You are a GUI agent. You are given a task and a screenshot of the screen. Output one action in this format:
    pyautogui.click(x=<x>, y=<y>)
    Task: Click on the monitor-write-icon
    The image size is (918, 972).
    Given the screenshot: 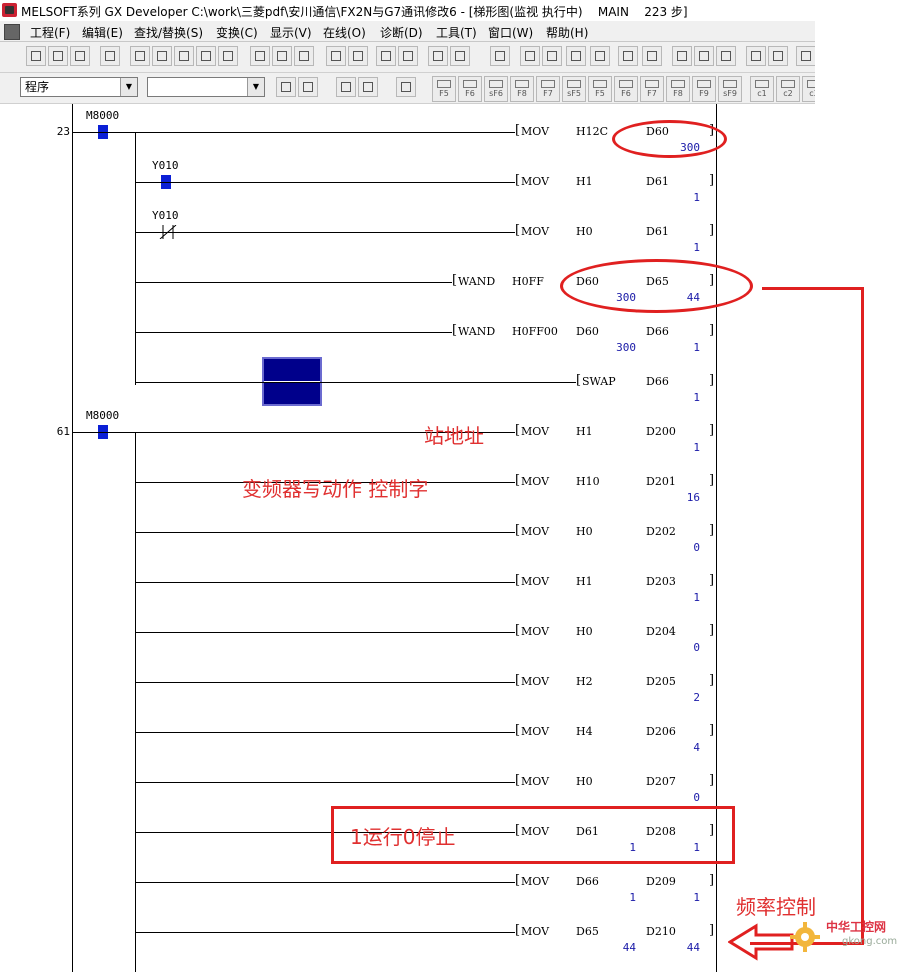 What is the action you would take?
    pyautogui.click(x=600, y=56)
    